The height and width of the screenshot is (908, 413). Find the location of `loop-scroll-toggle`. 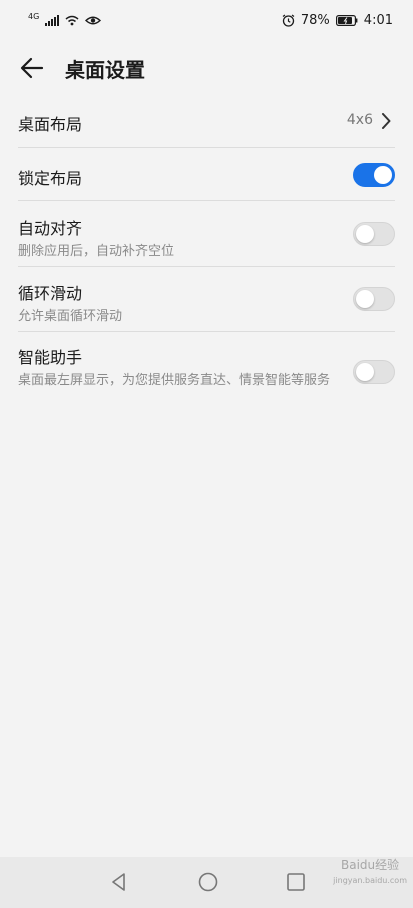

loop-scroll-toggle is located at coordinates (374, 299).